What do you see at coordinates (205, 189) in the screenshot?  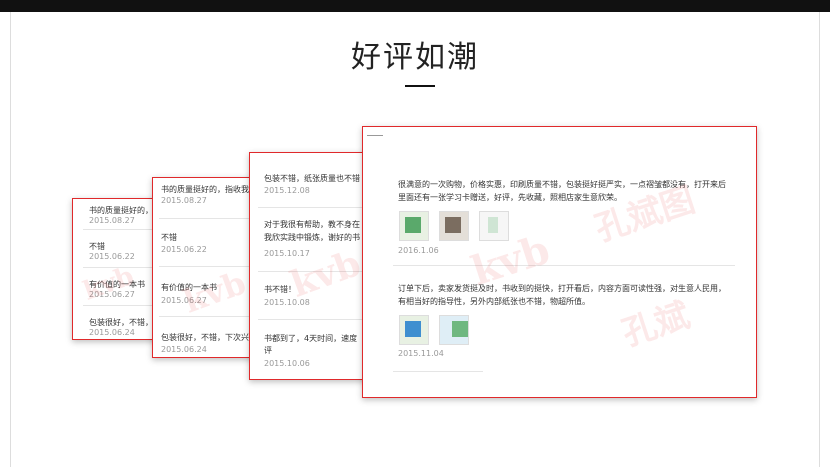 I see `review-text: 书的质量挺好的，指收我` at bounding box center [205, 189].